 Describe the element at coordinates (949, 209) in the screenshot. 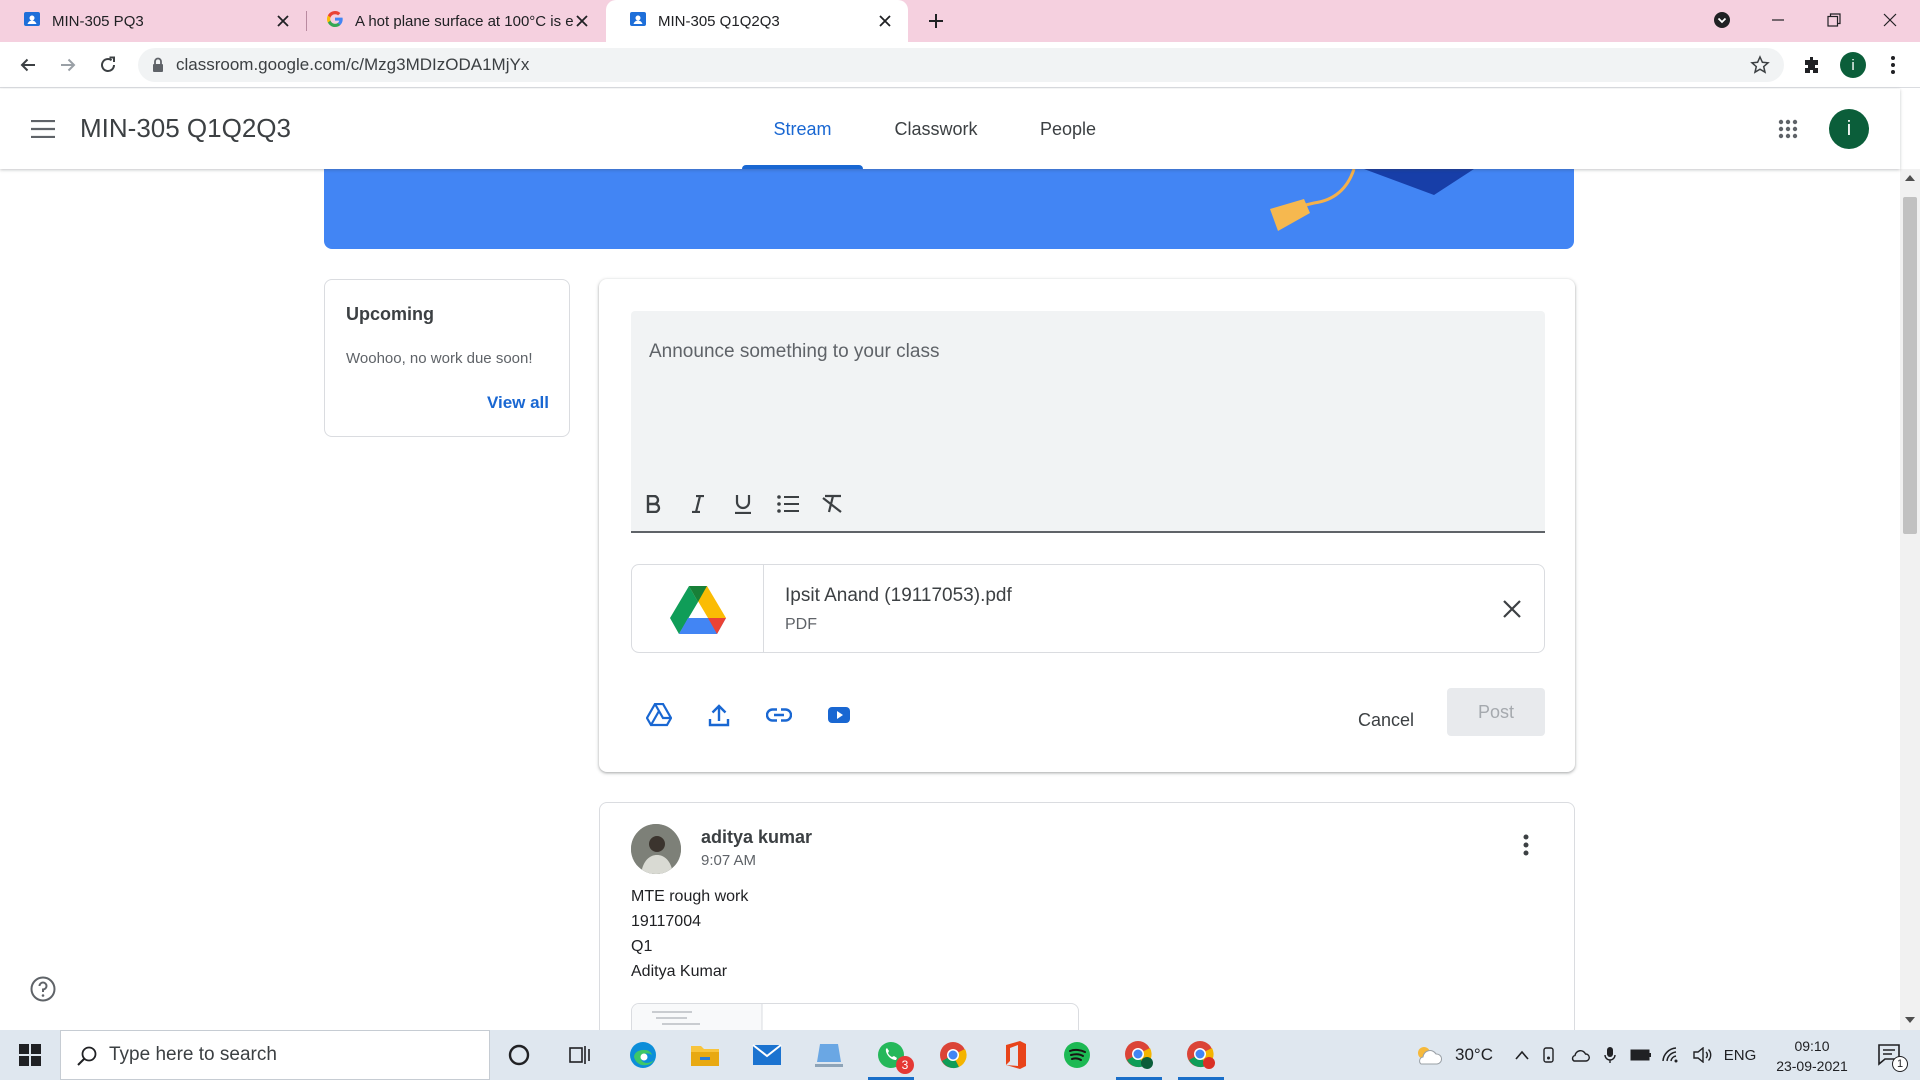

I see `class-banner` at that location.